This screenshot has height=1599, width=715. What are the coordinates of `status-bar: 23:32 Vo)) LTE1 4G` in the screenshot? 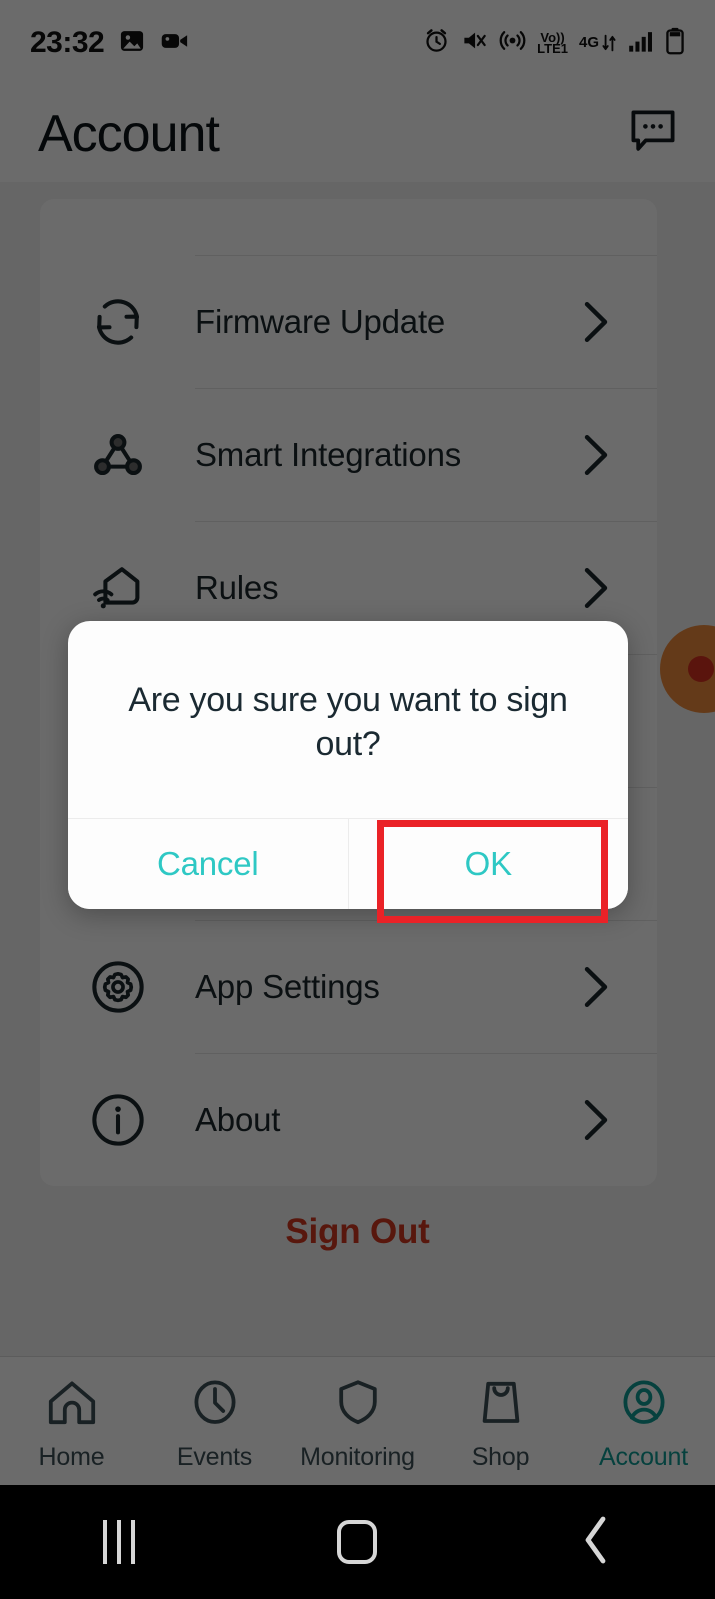 It's located at (357, 43).